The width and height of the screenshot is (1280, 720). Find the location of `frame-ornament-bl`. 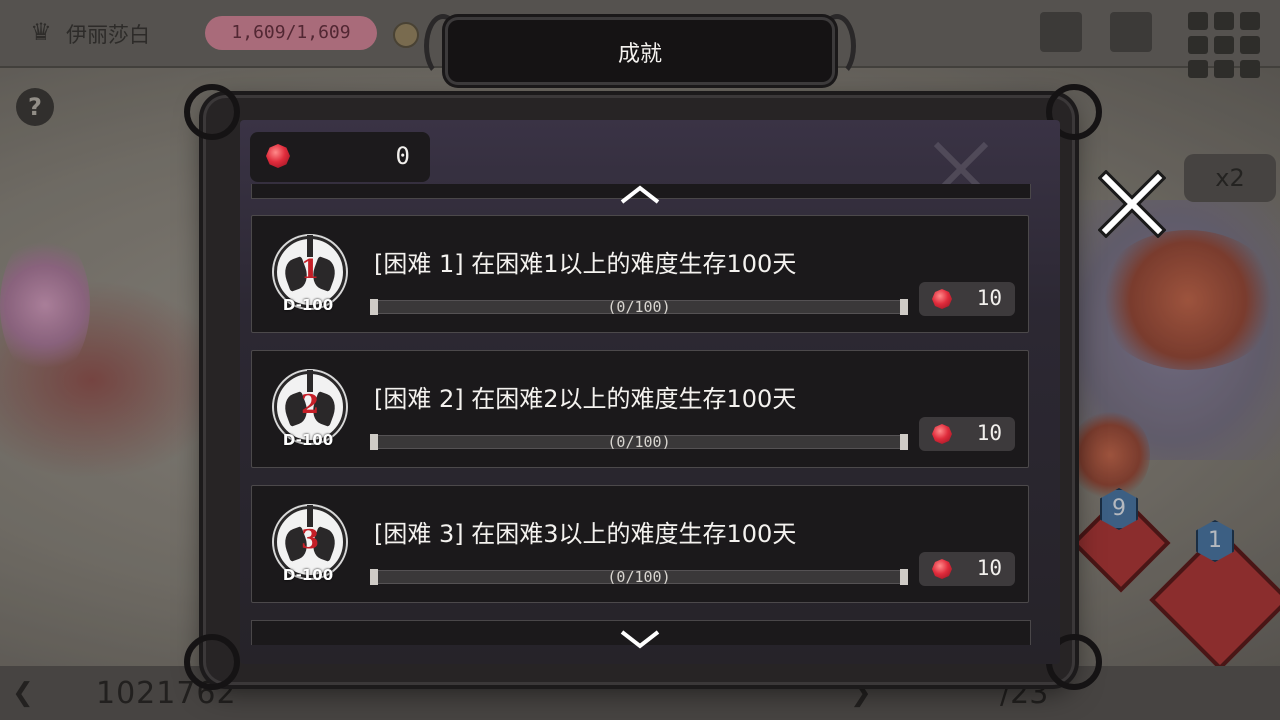

frame-ornament-bl is located at coordinates (212, 662).